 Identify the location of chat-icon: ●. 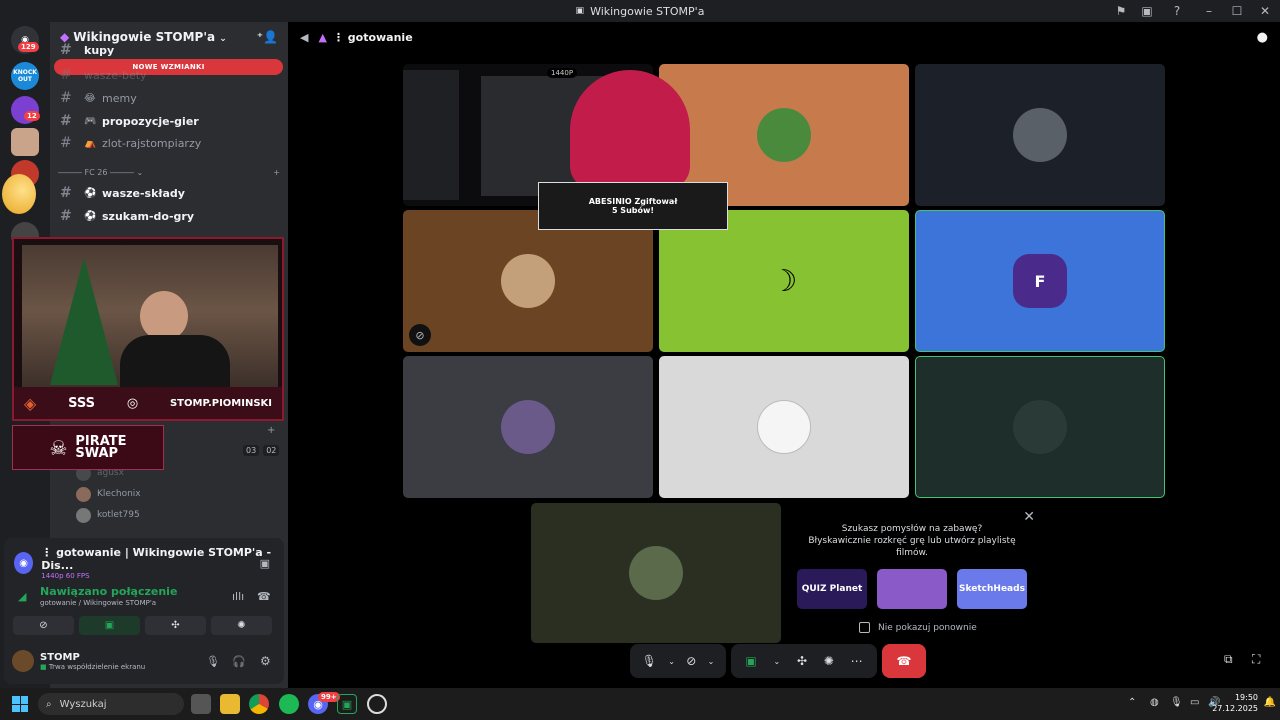
(1262, 37).